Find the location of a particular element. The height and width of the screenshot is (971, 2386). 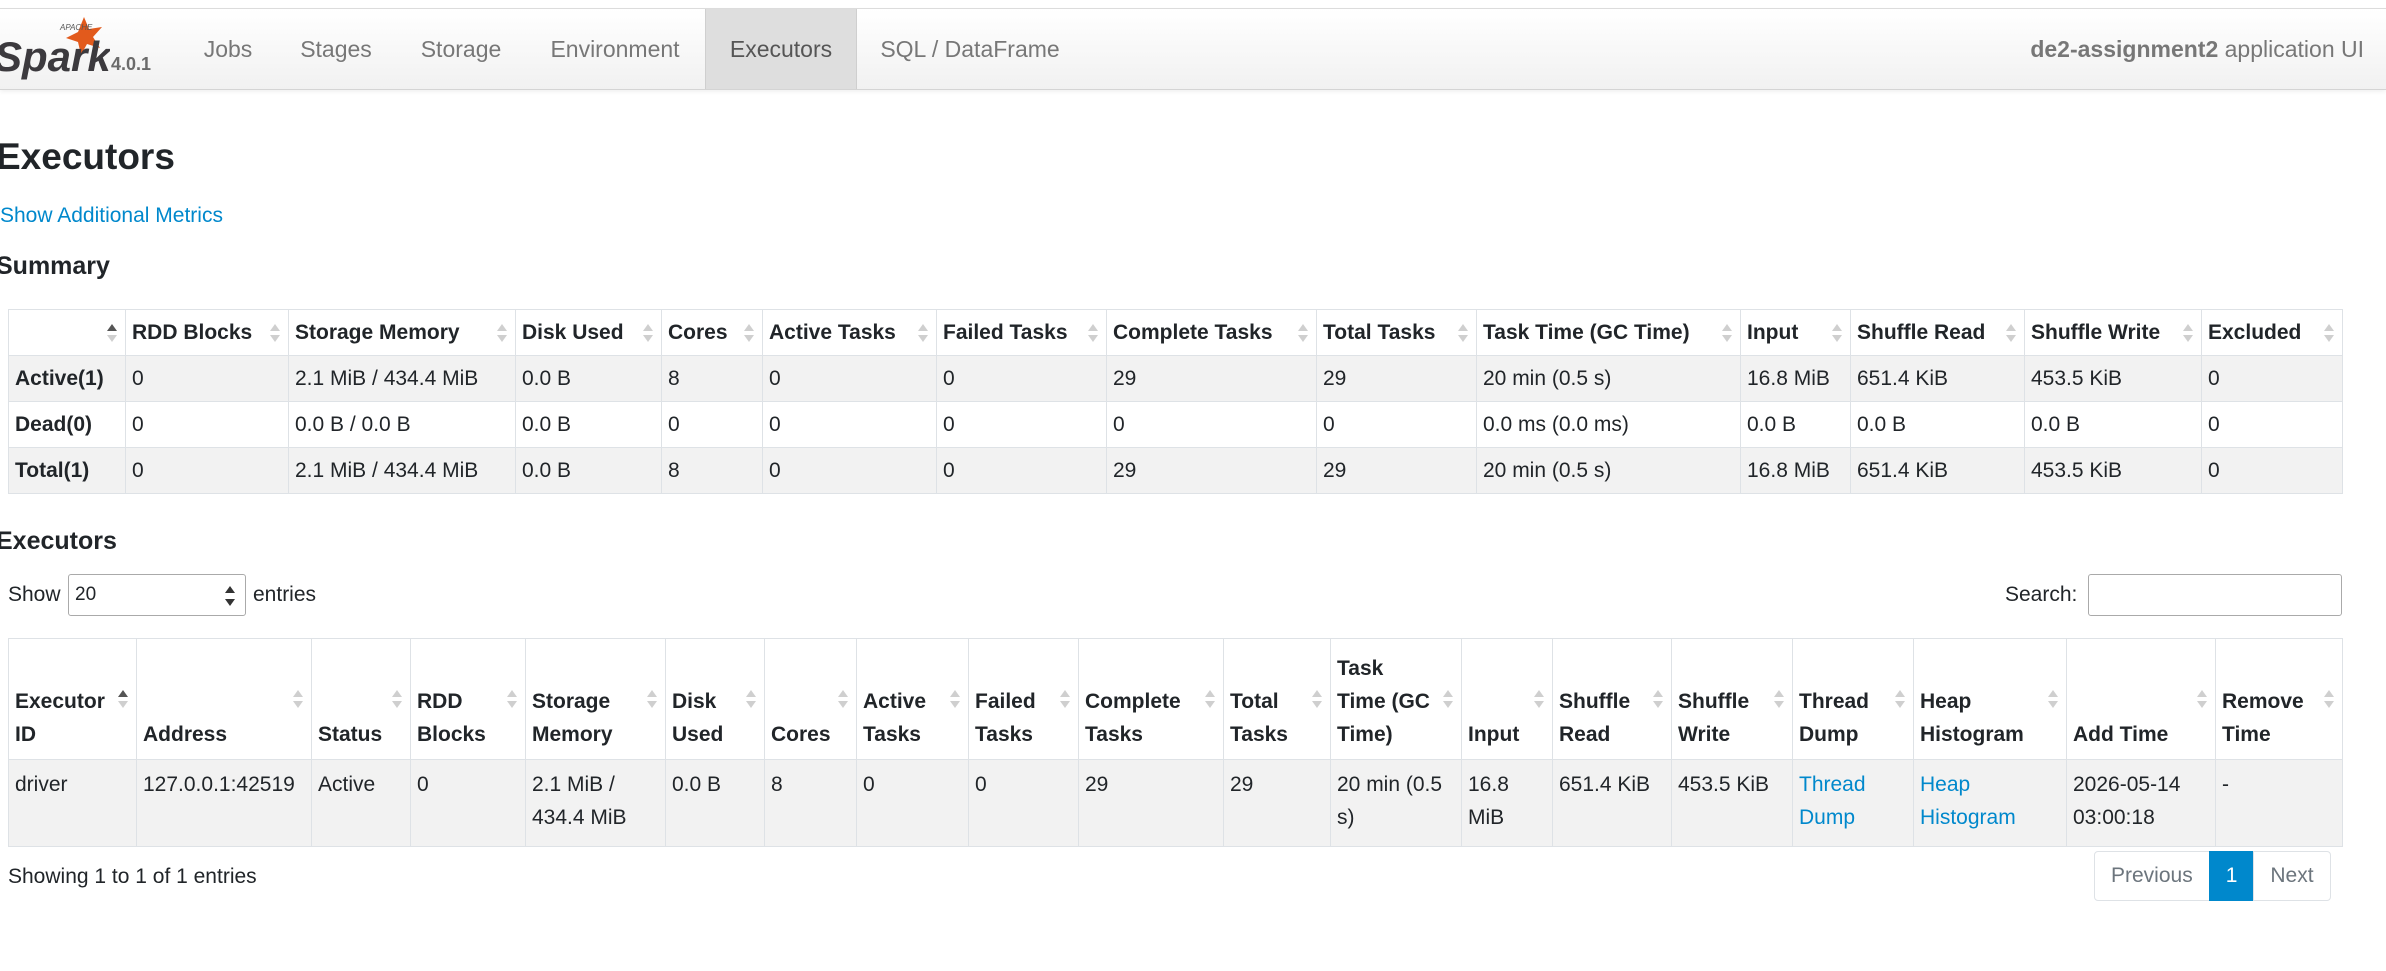

summary-header-complete-tasks: Complete Tasks is located at coordinates (1211, 332).